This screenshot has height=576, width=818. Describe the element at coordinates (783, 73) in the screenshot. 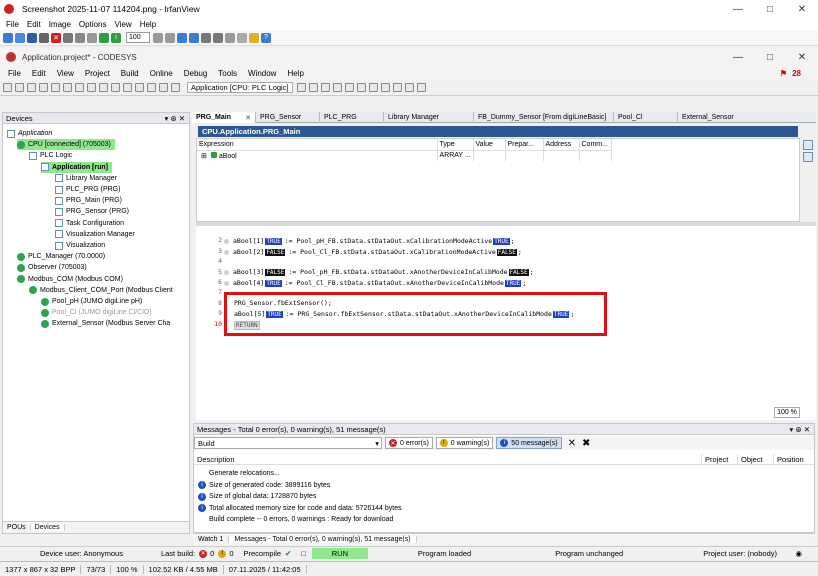

I see `notification-flag-icon: ⚑` at that location.